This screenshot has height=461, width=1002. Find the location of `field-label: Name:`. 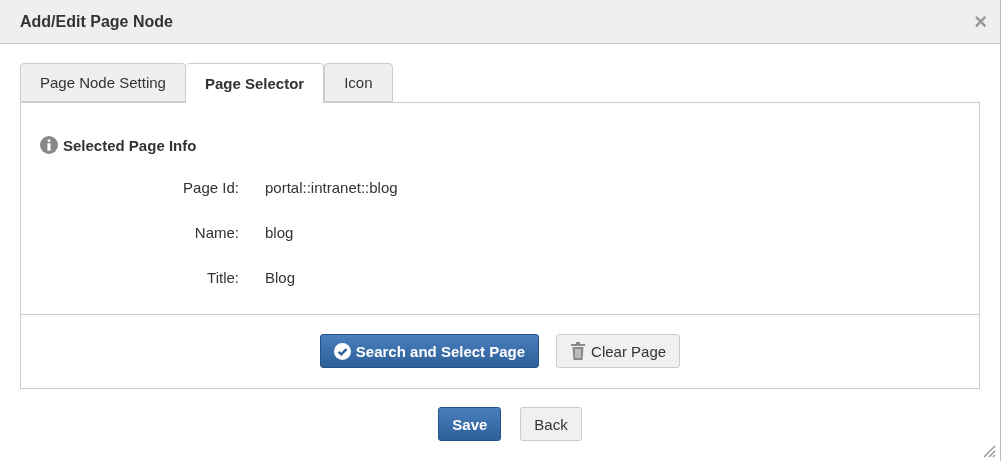

field-label: Name: is located at coordinates (216, 233).